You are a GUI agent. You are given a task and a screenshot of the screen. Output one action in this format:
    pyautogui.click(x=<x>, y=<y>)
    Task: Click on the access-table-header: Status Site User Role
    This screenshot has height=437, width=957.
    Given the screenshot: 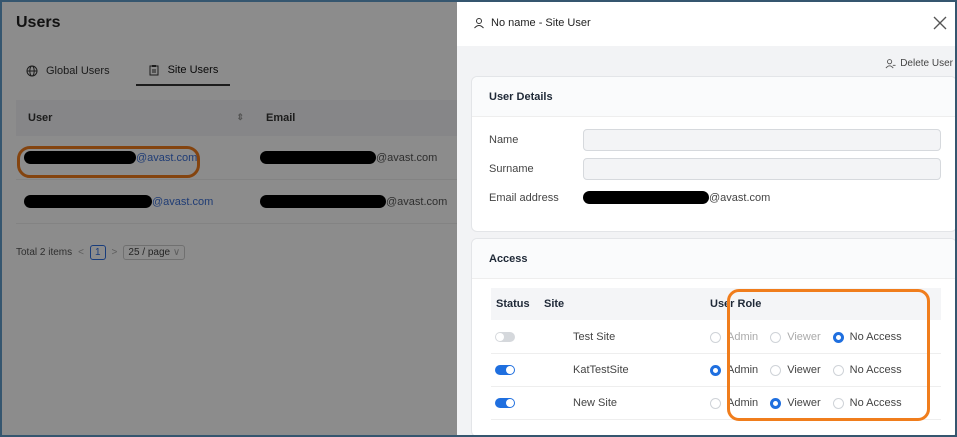 What is the action you would take?
    pyautogui.click(x=716, y=304)
    